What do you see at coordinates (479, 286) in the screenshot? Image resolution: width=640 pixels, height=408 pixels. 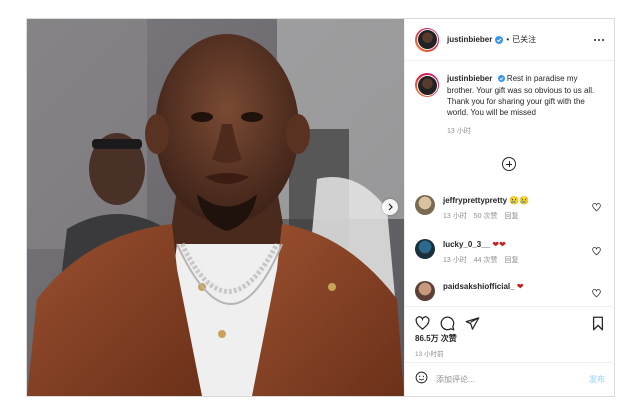 I see `comment-username: paidsakshiofficial_` at bounding box center [479, 286].